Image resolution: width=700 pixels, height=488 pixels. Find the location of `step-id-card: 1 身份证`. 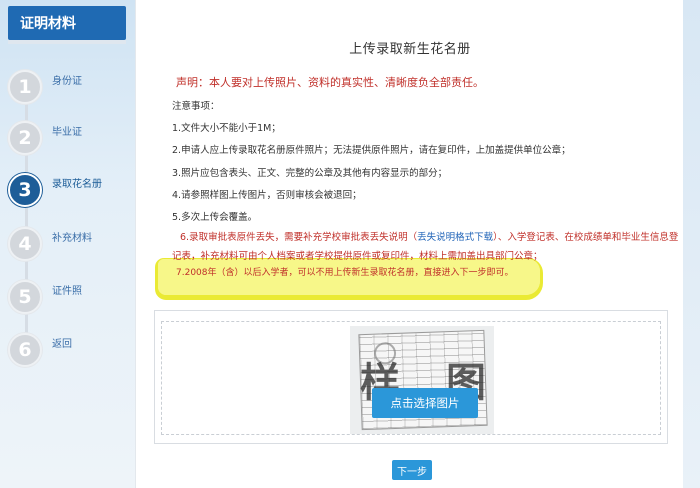

step-id-card: 1 身份证 is located at coordinates (68, 89).